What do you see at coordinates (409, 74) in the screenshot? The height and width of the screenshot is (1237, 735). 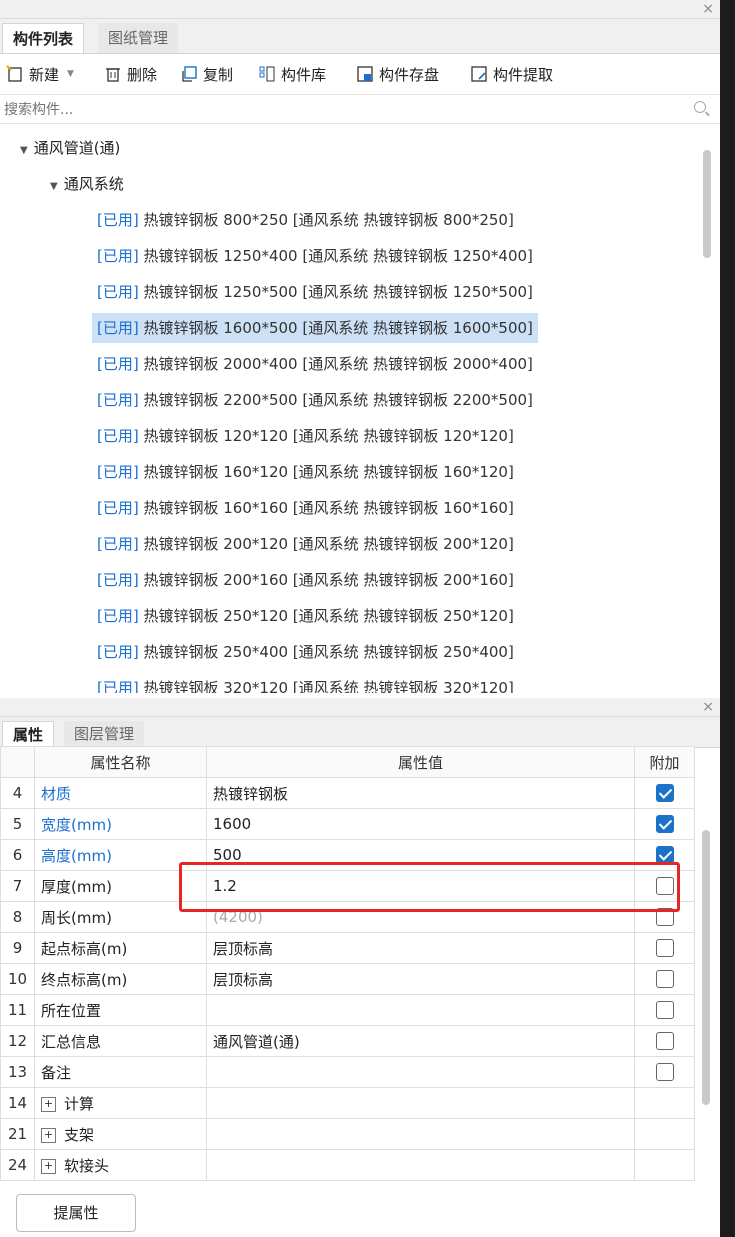 I see `save-label: 构件存盘` at bounding box center [409, 74].